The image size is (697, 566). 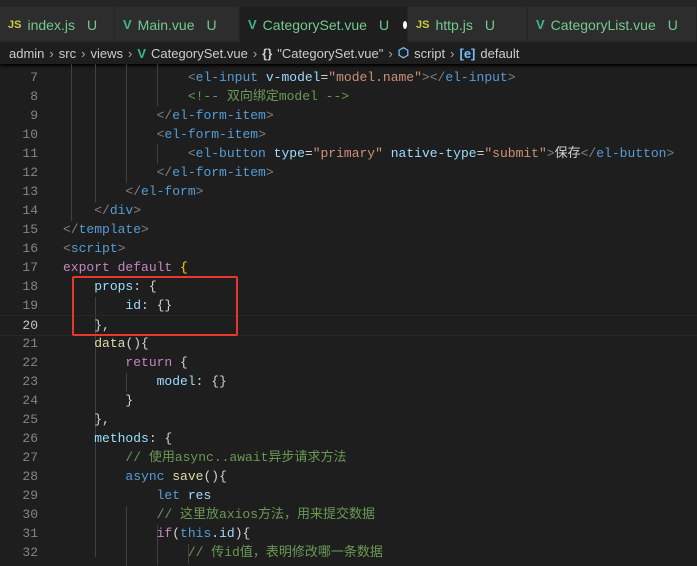 I want to click on line-number: 20, so click(x=30, y=325).